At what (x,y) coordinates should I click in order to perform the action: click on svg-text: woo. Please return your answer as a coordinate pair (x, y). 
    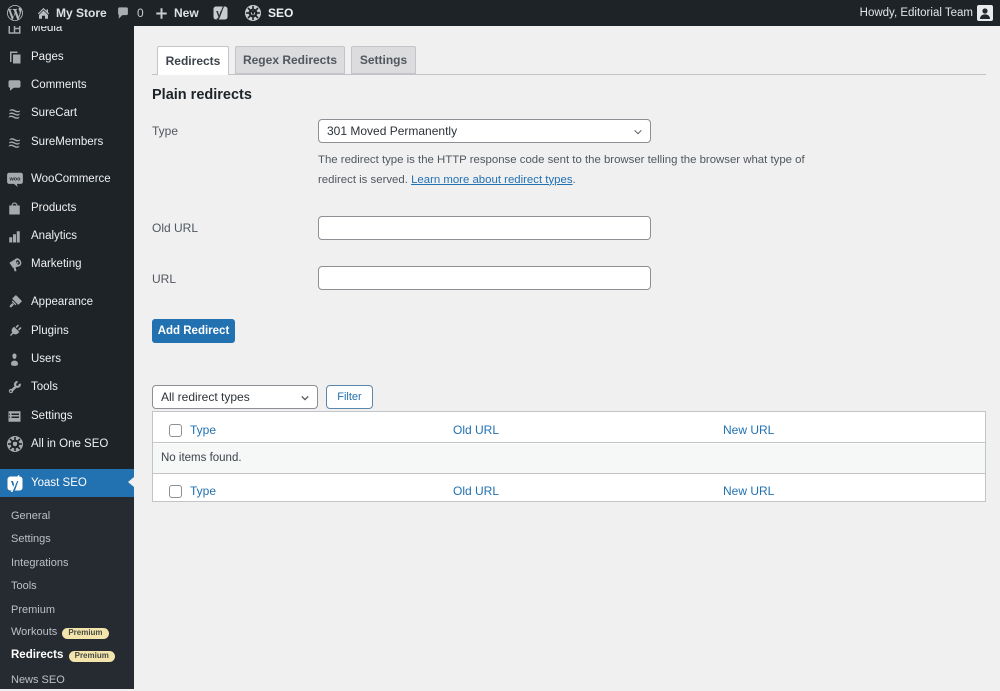
    Looking at the image, I should click on (14, 179).